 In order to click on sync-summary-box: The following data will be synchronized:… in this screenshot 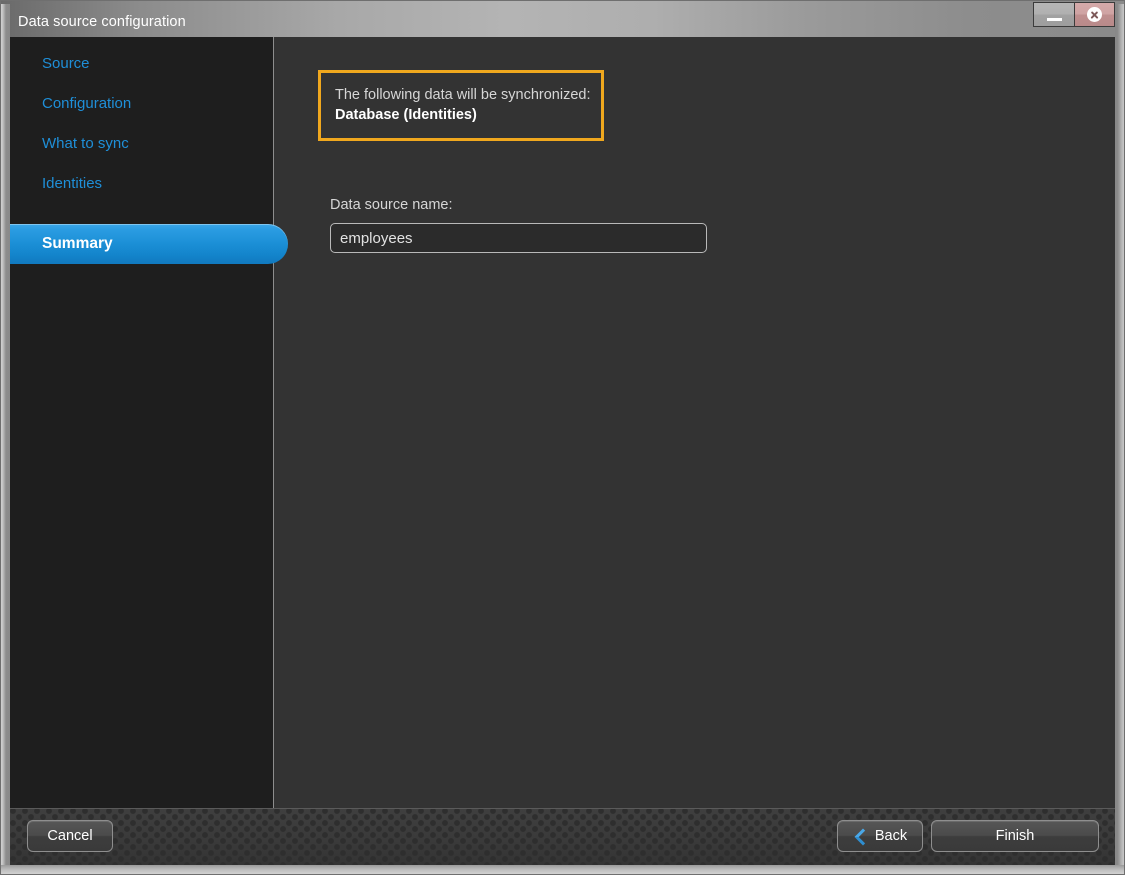, I will do `click(461, 105)`.